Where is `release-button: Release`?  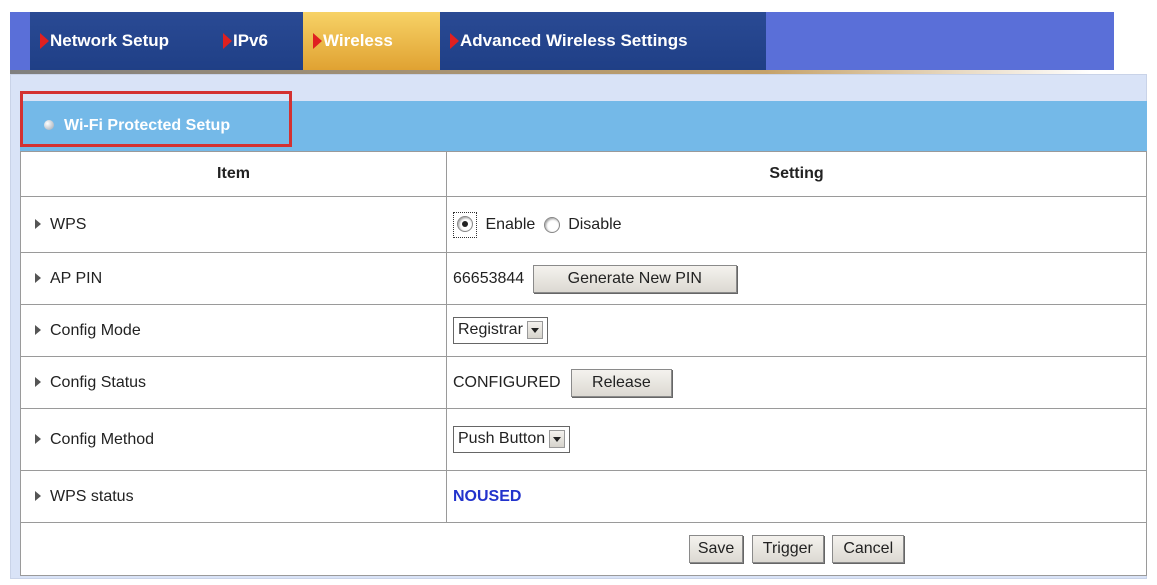
release-button: Release is located at coordinates (621, 382).